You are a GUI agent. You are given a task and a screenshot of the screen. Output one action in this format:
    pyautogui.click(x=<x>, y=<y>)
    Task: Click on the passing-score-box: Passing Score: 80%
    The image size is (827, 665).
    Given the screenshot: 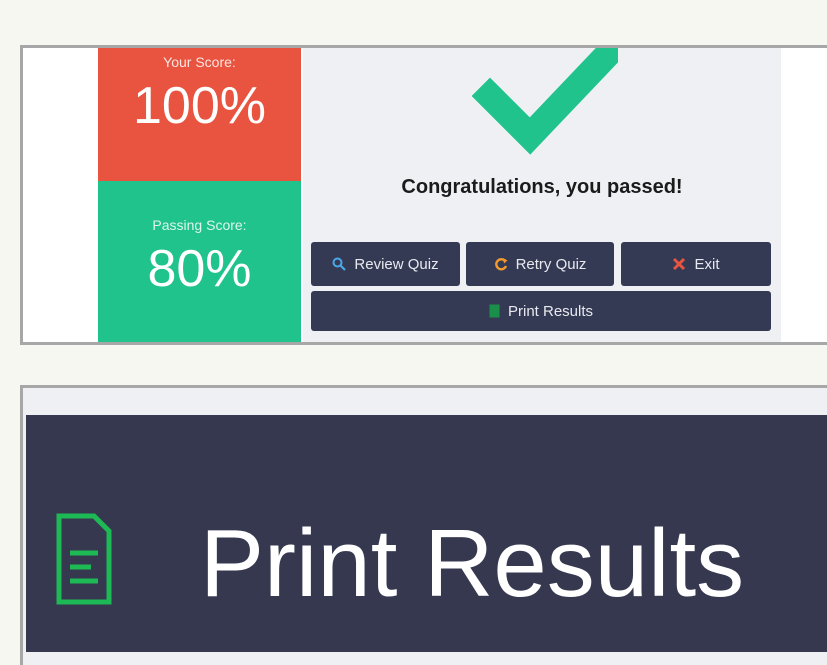 What is the action you would take?
    pyautogui.click(x=199, y=261)
    